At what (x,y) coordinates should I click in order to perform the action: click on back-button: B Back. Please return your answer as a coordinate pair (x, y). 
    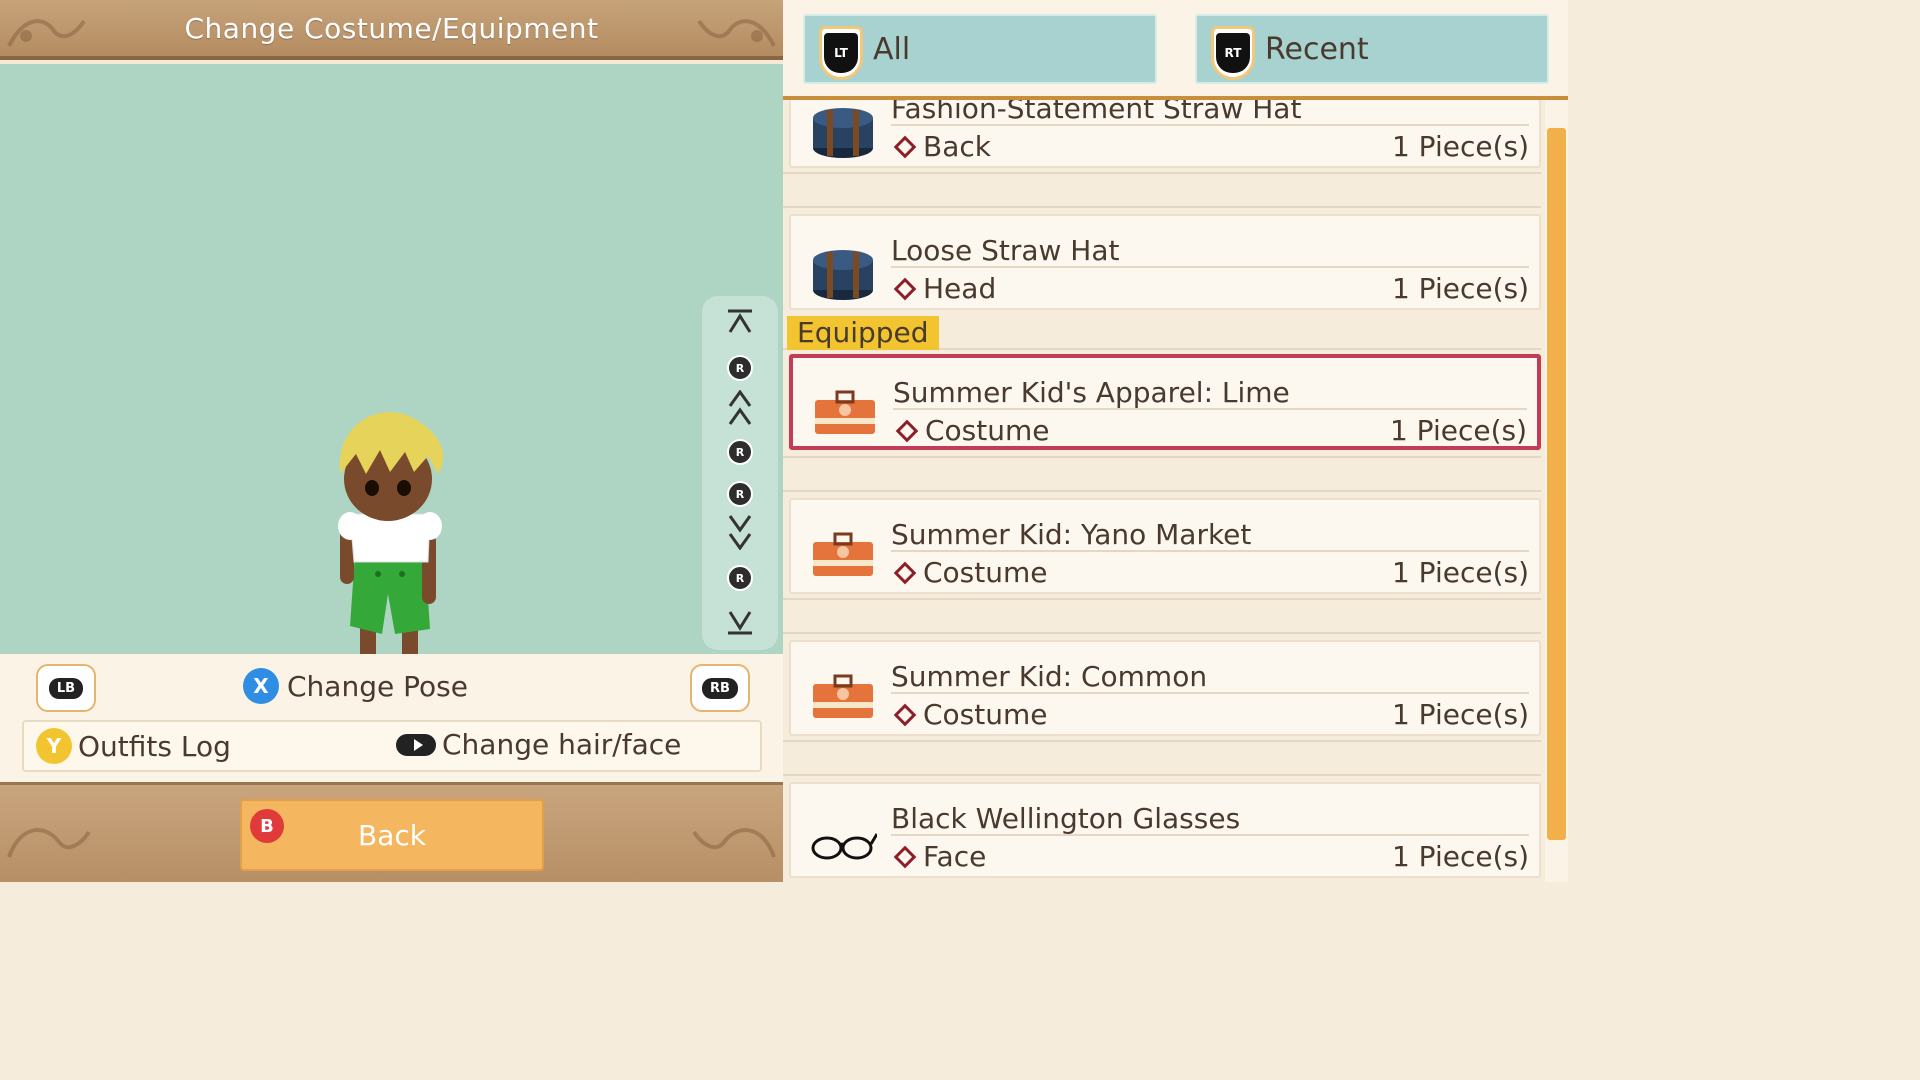
    Looking at the image, I should click on (392, 835).